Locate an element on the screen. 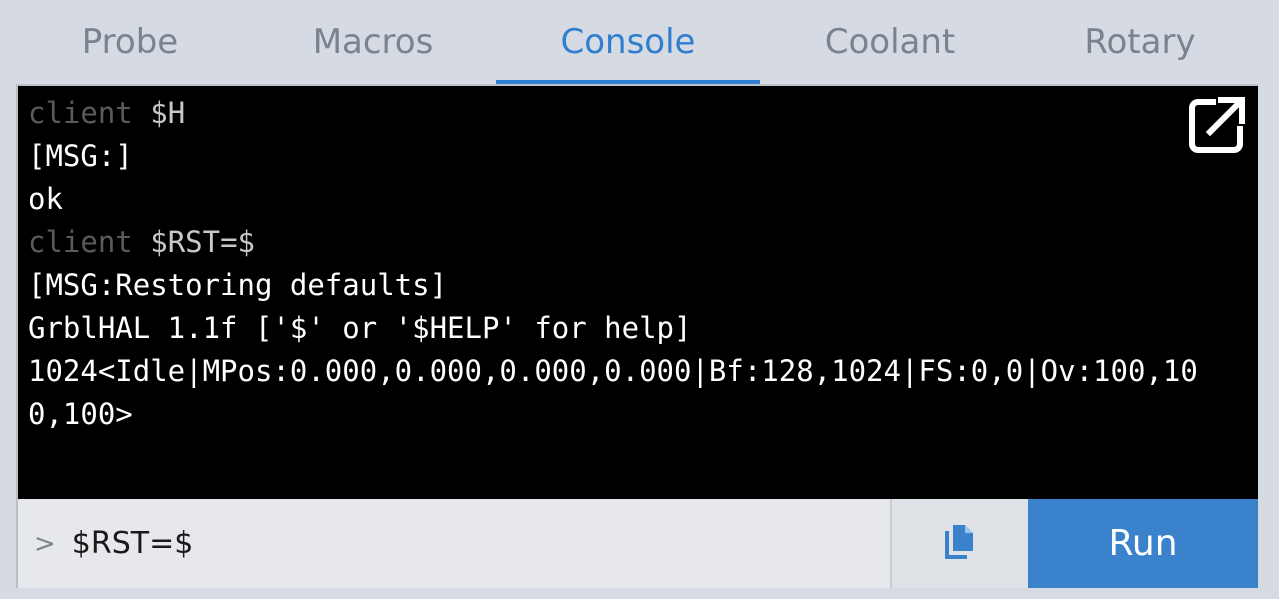 The image size is (1279, 599). tab-label: Coolant is located at coordinates (890, 42).